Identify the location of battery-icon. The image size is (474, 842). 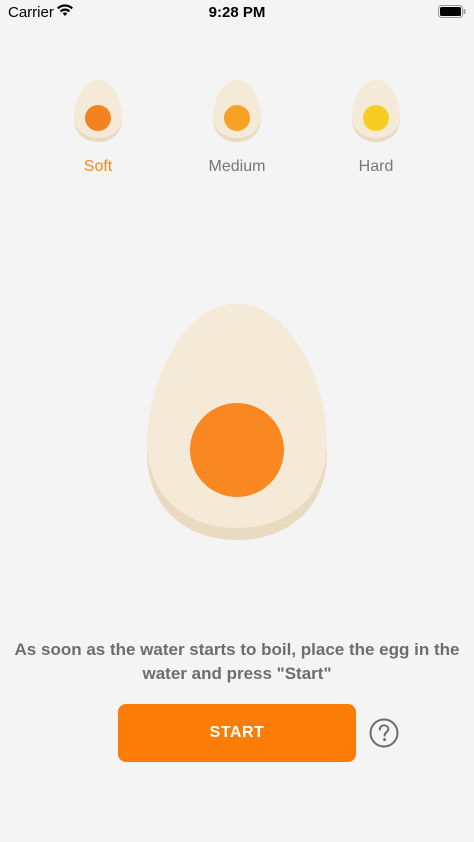
(452, 11).